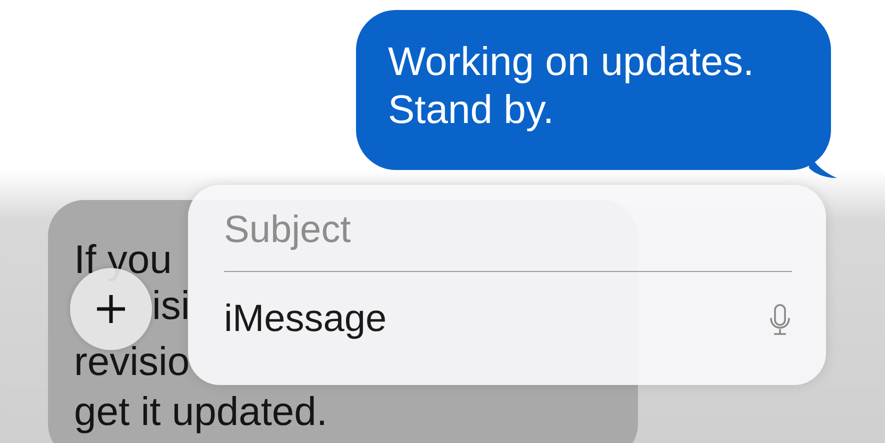 This screenshot has width=885, height=443. I want to click on plus-icon, so click(111, 309).